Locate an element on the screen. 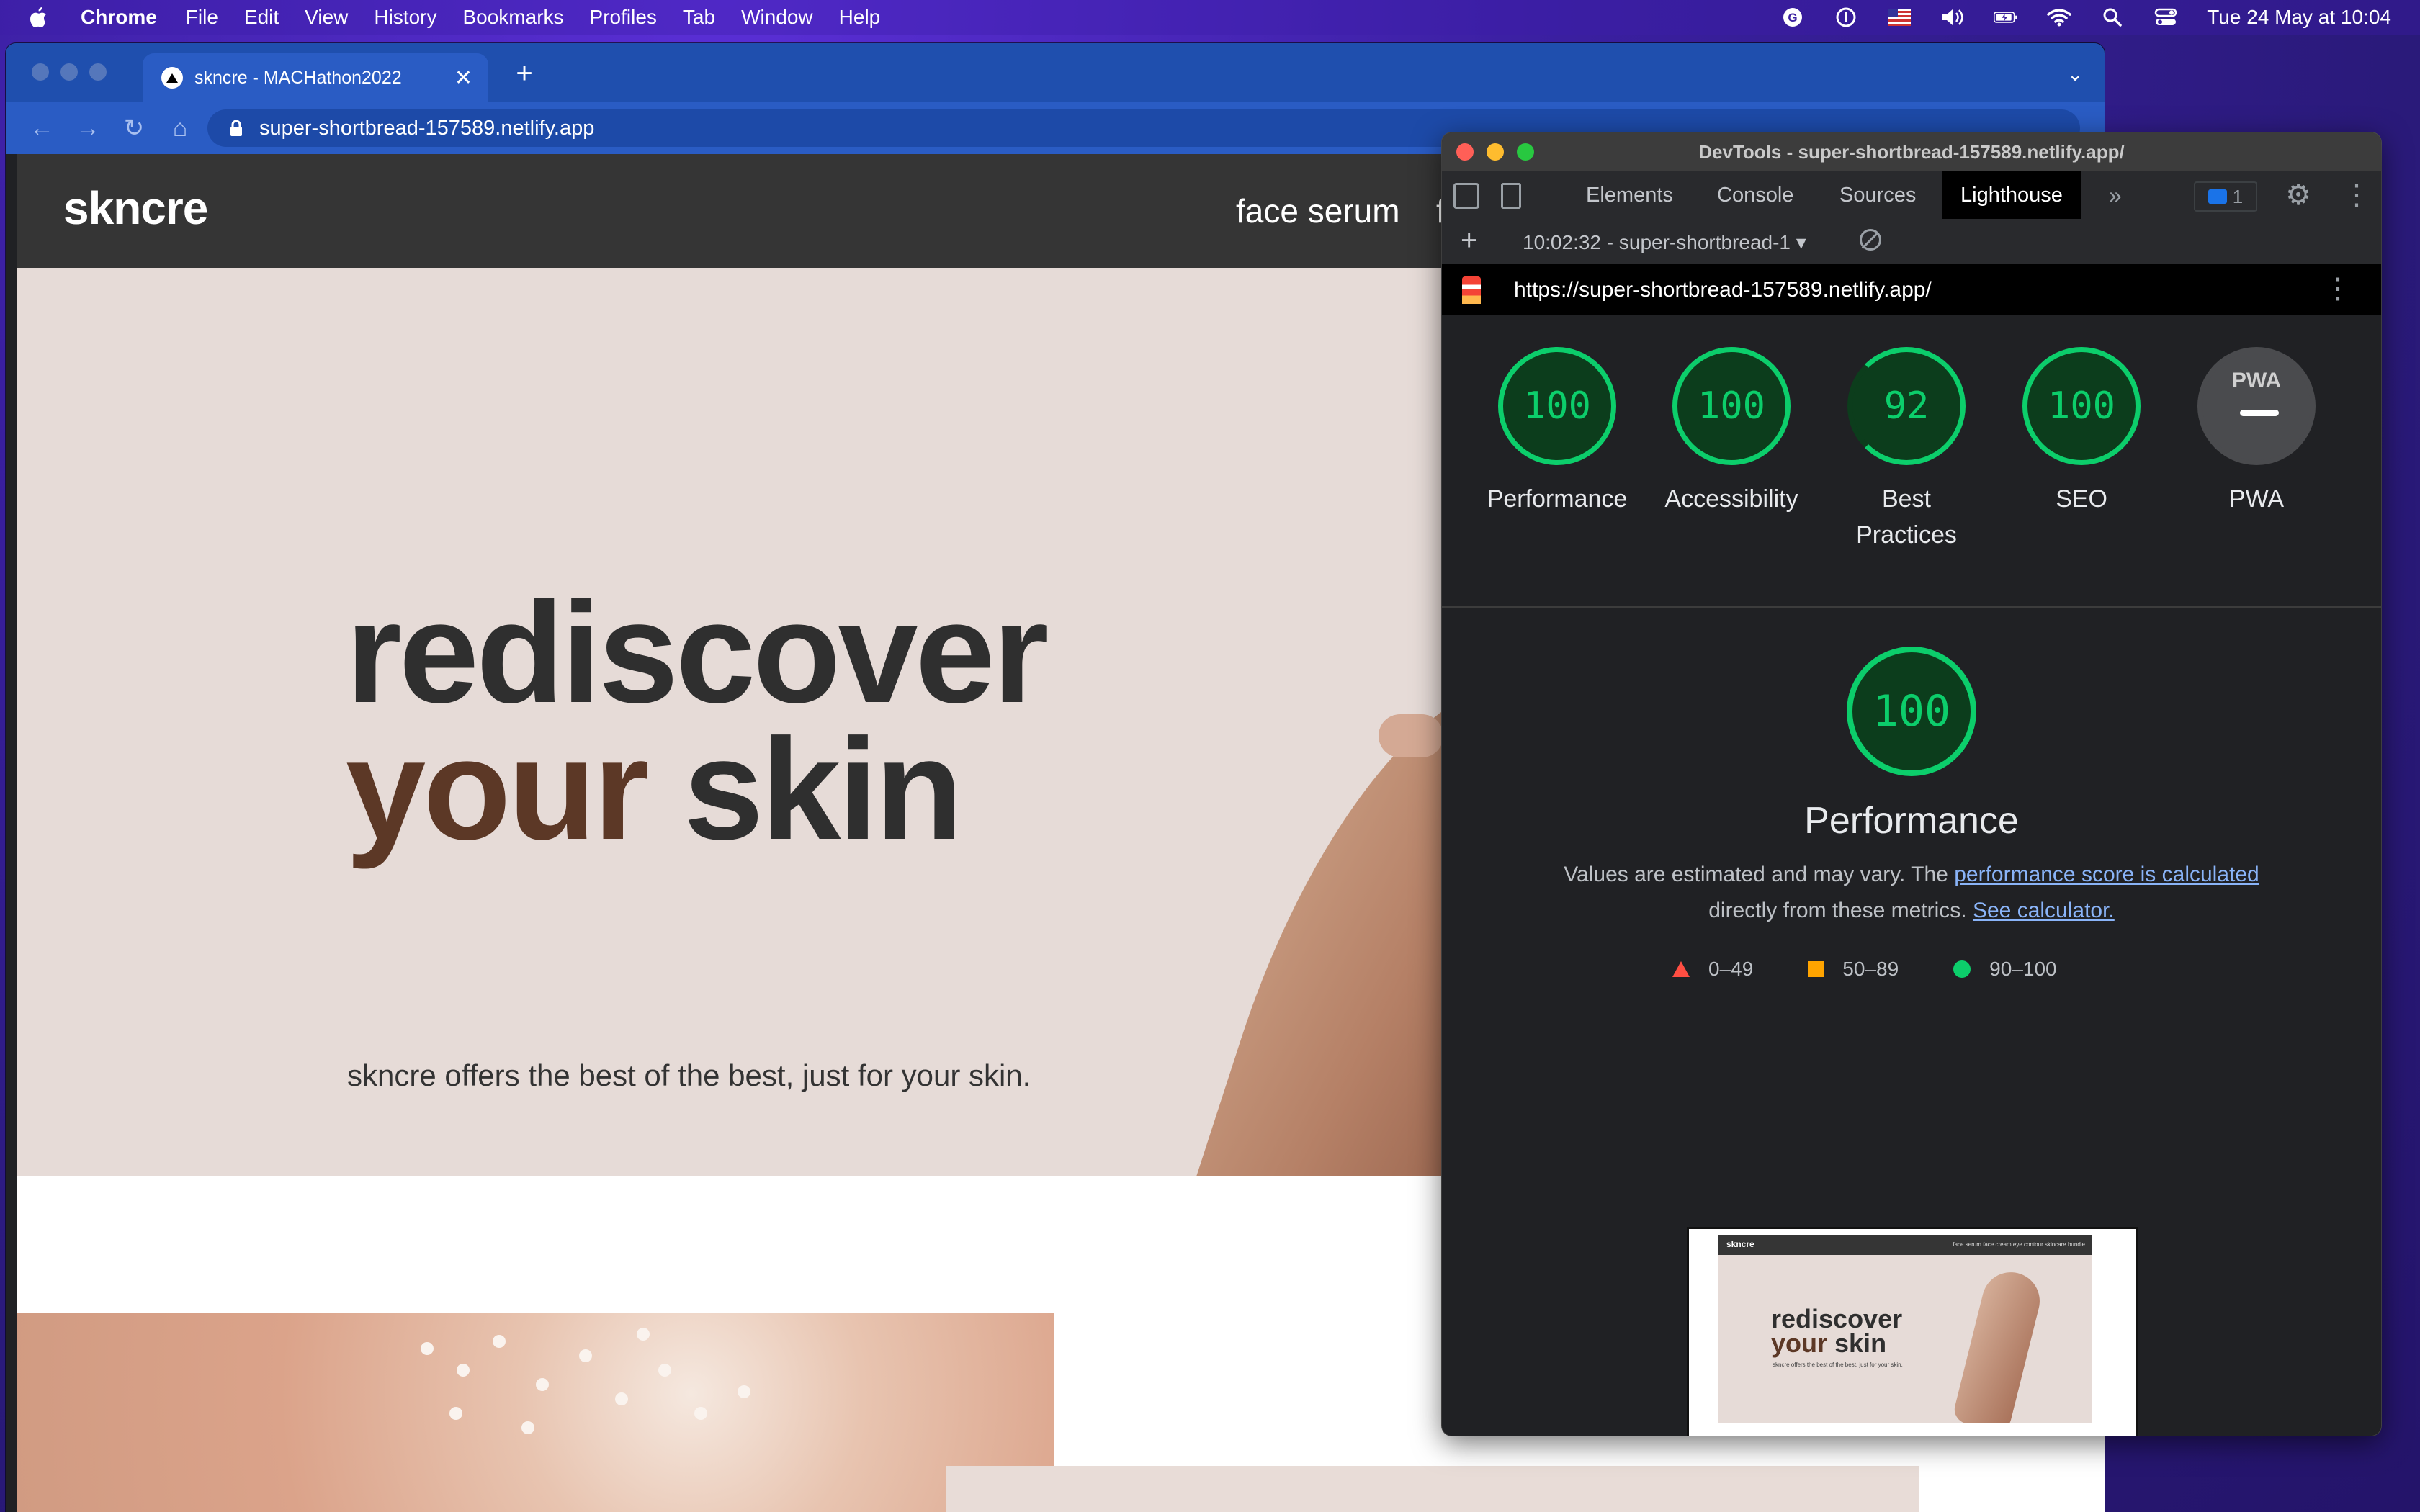  menu-view: View is located at coordinates (326, 17).